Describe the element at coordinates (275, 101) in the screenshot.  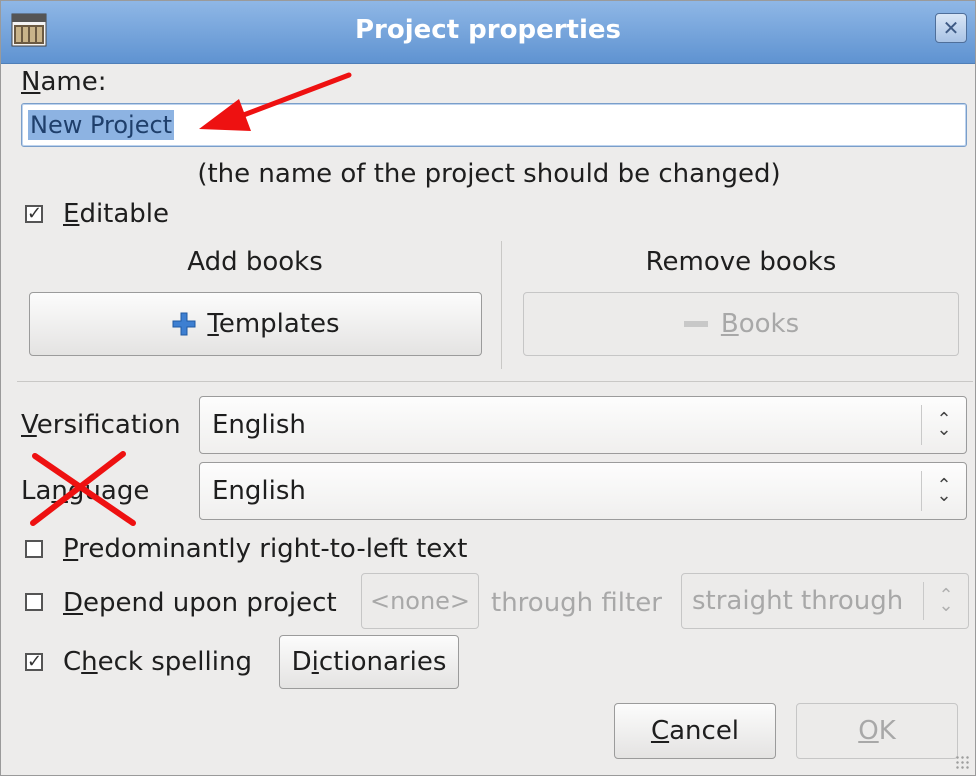
I see `red-arrow-icon` at that location.